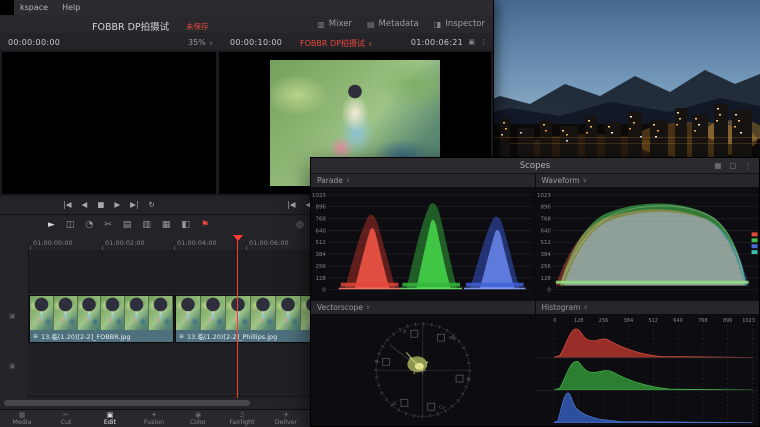 The height and width of the screenshot is (427, 760). I want to click on vectorscope-target-label: R, so click(404, 332).